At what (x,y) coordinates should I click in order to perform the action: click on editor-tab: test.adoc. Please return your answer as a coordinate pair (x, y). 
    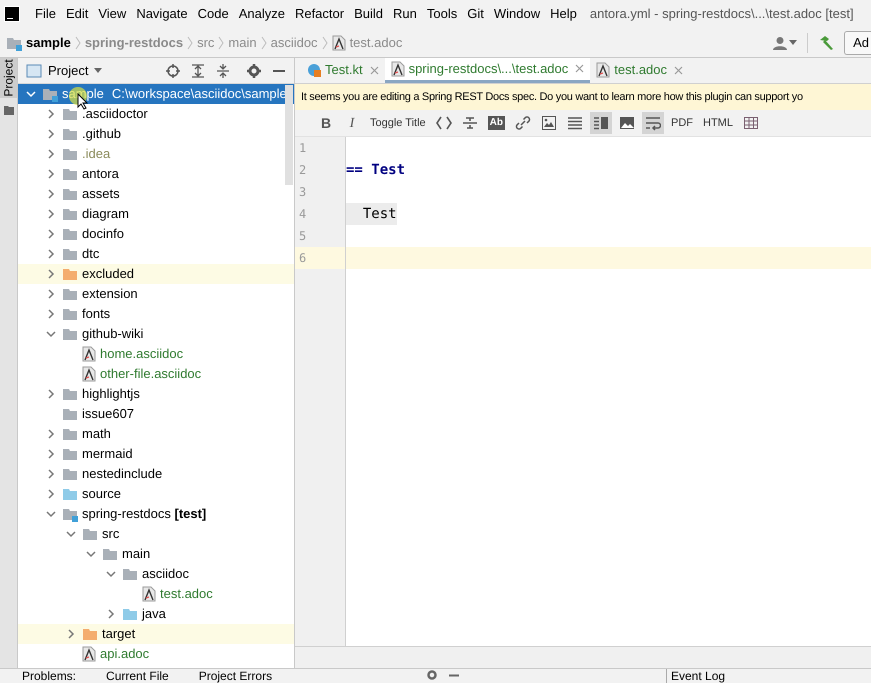
    Looking at the image, I should click on (640, 70).